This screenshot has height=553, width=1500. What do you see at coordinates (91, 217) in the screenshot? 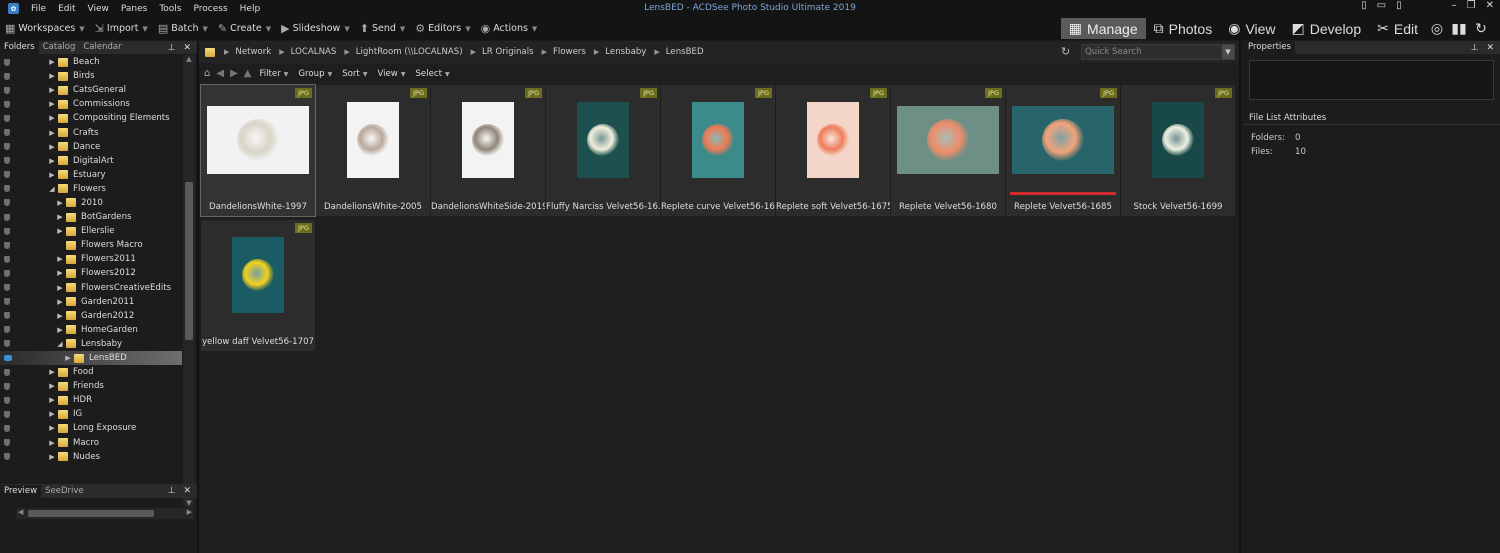
I see `folder-tree-item: ▶ BotGardens` at bounding box center [91, 217].